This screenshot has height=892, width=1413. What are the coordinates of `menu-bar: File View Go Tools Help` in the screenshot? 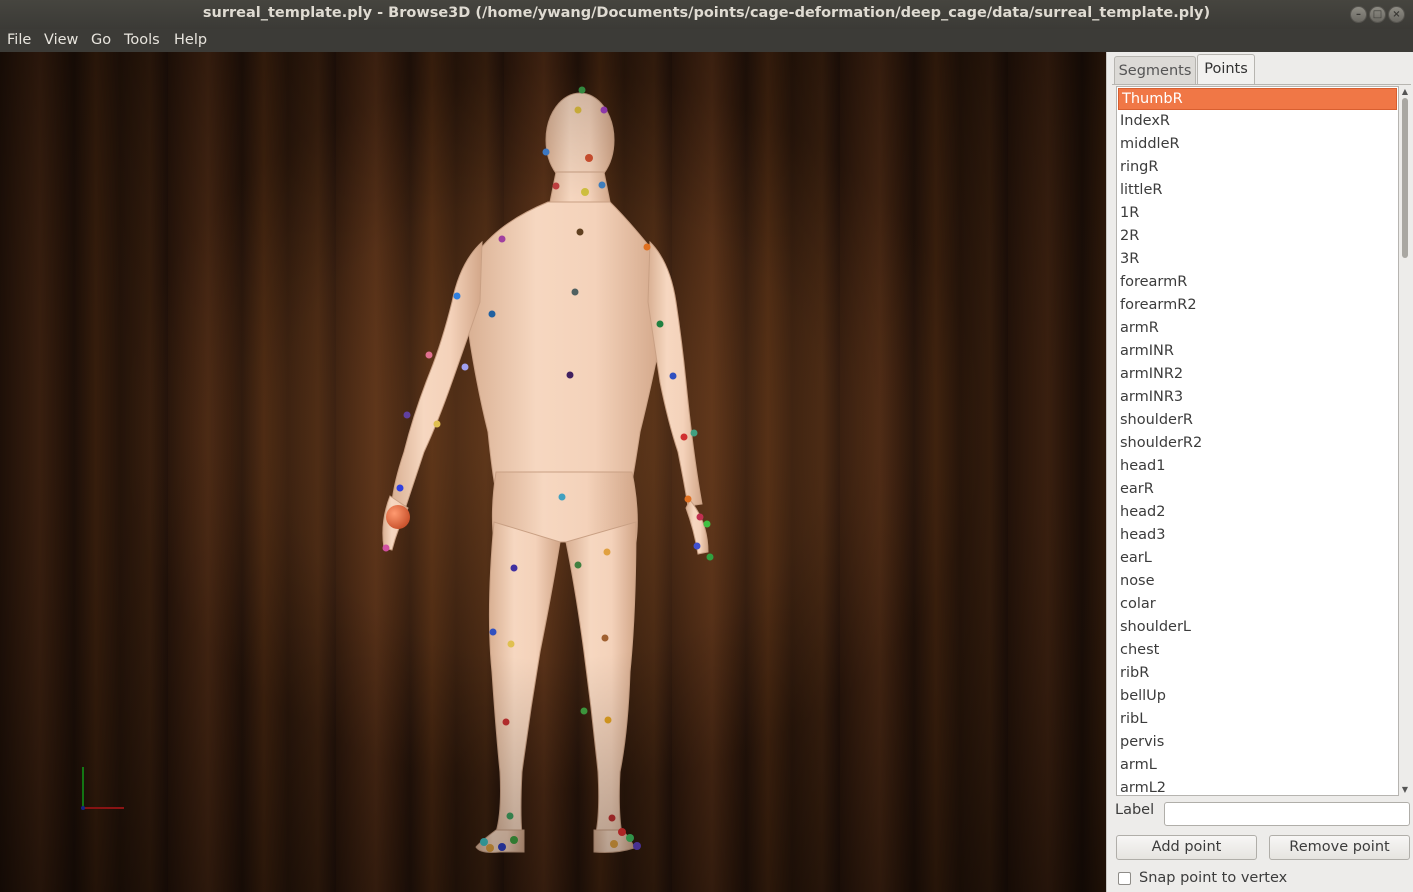 It's located at (706, 40).